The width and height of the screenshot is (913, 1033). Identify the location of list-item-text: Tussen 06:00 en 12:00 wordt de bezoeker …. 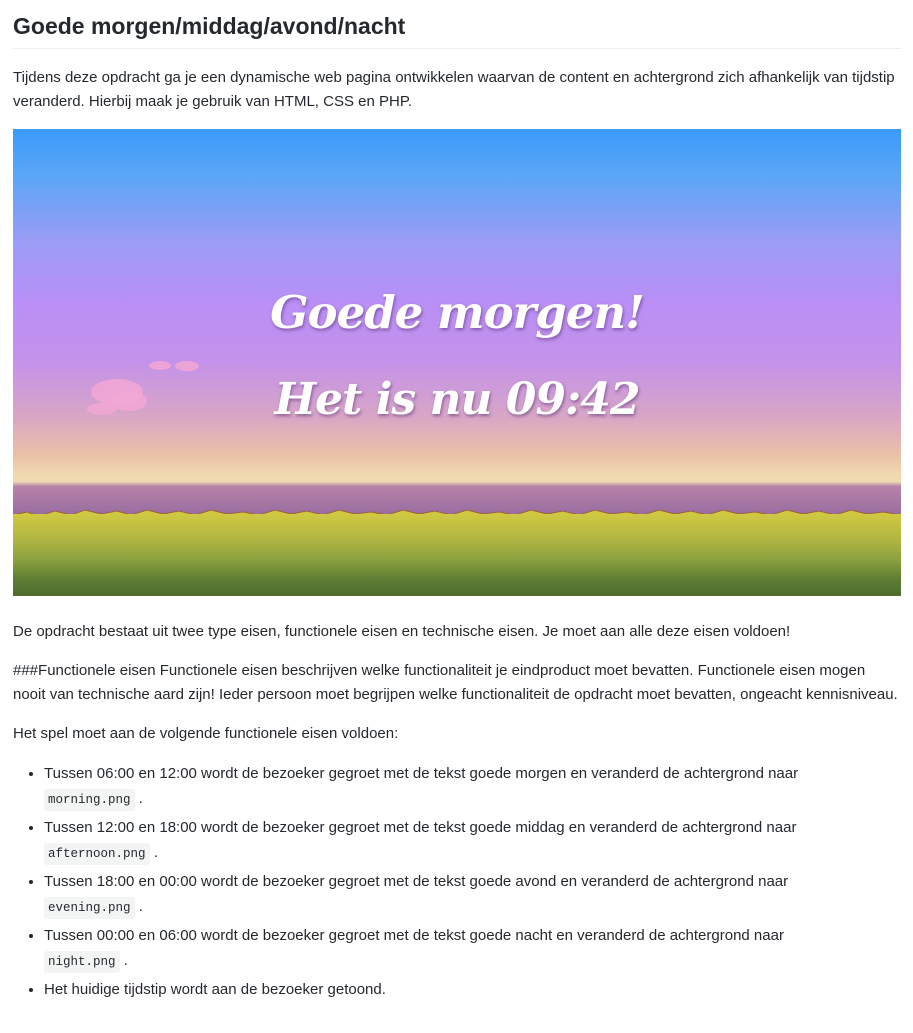
(421, 773).